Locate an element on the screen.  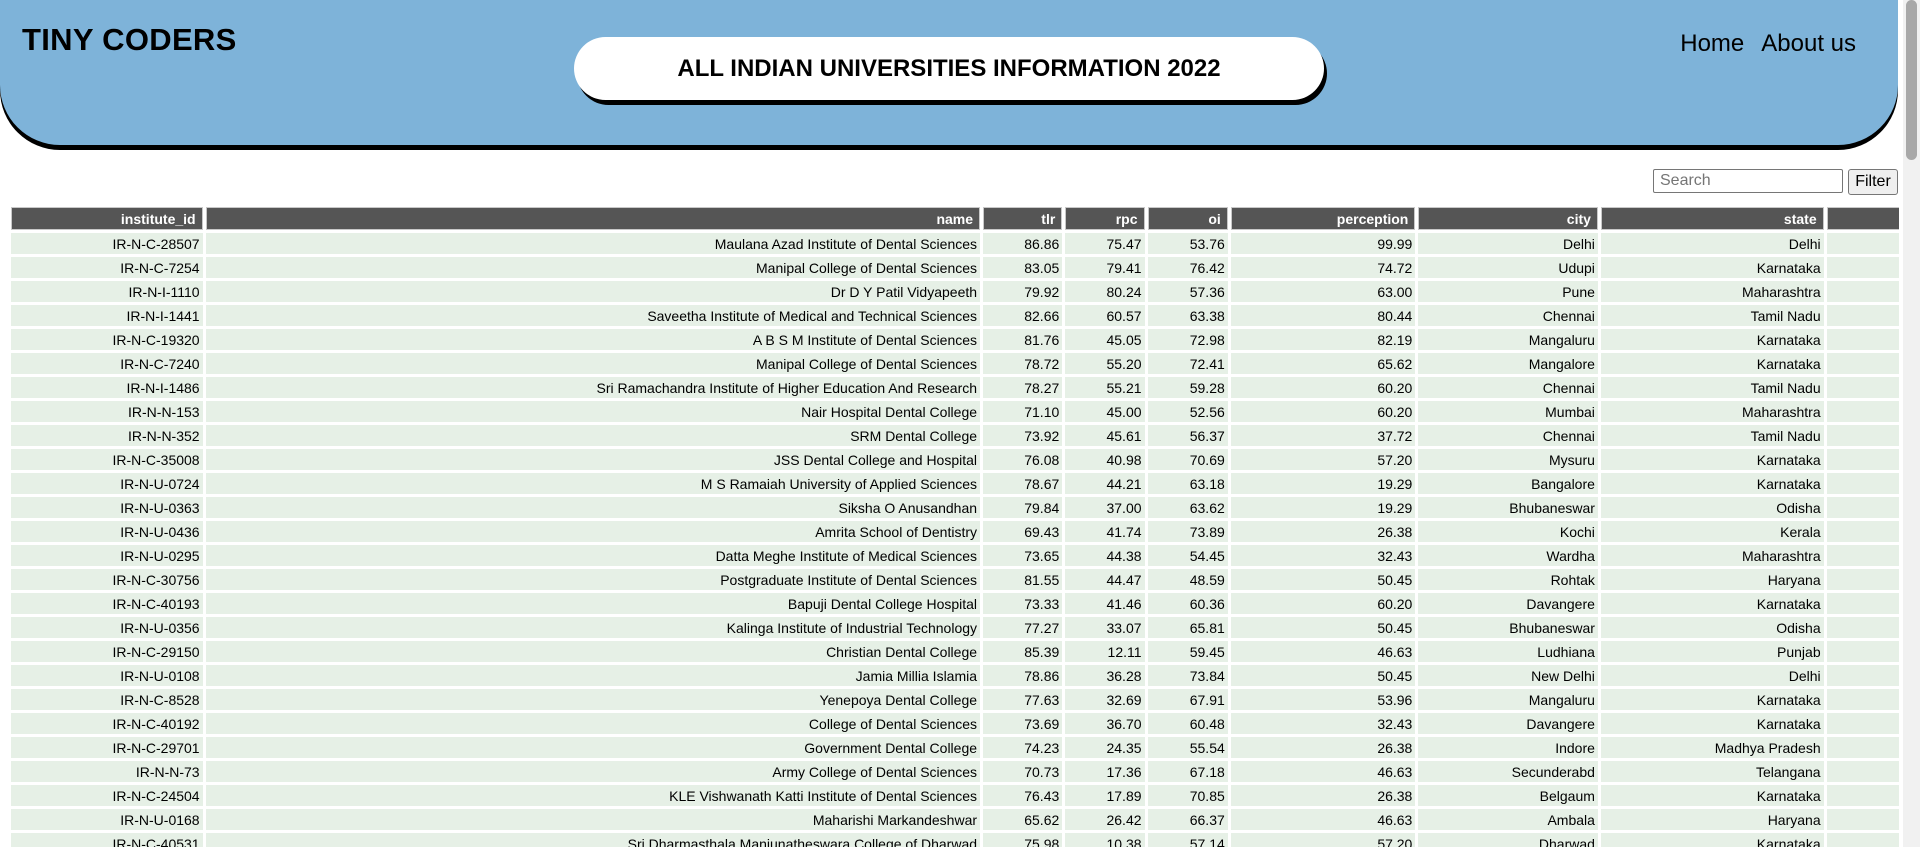
cell-oi: 65.81 is located at coordinates (1187, 627).